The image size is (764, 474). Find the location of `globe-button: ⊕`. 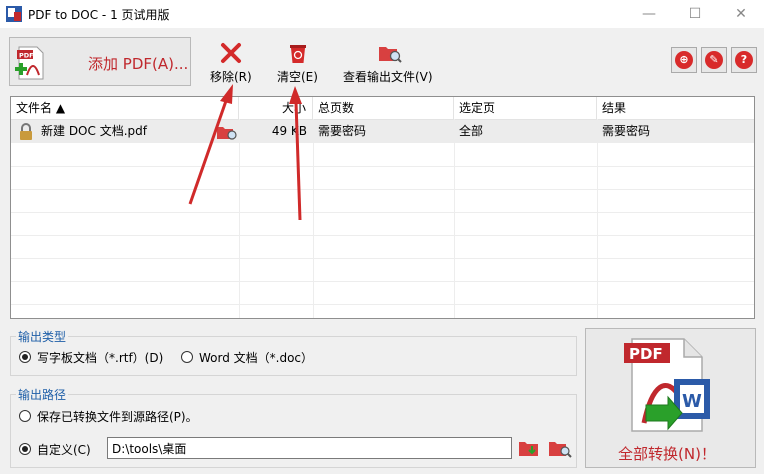

globe-button: ⊕ is located at coordinates (684, 60).